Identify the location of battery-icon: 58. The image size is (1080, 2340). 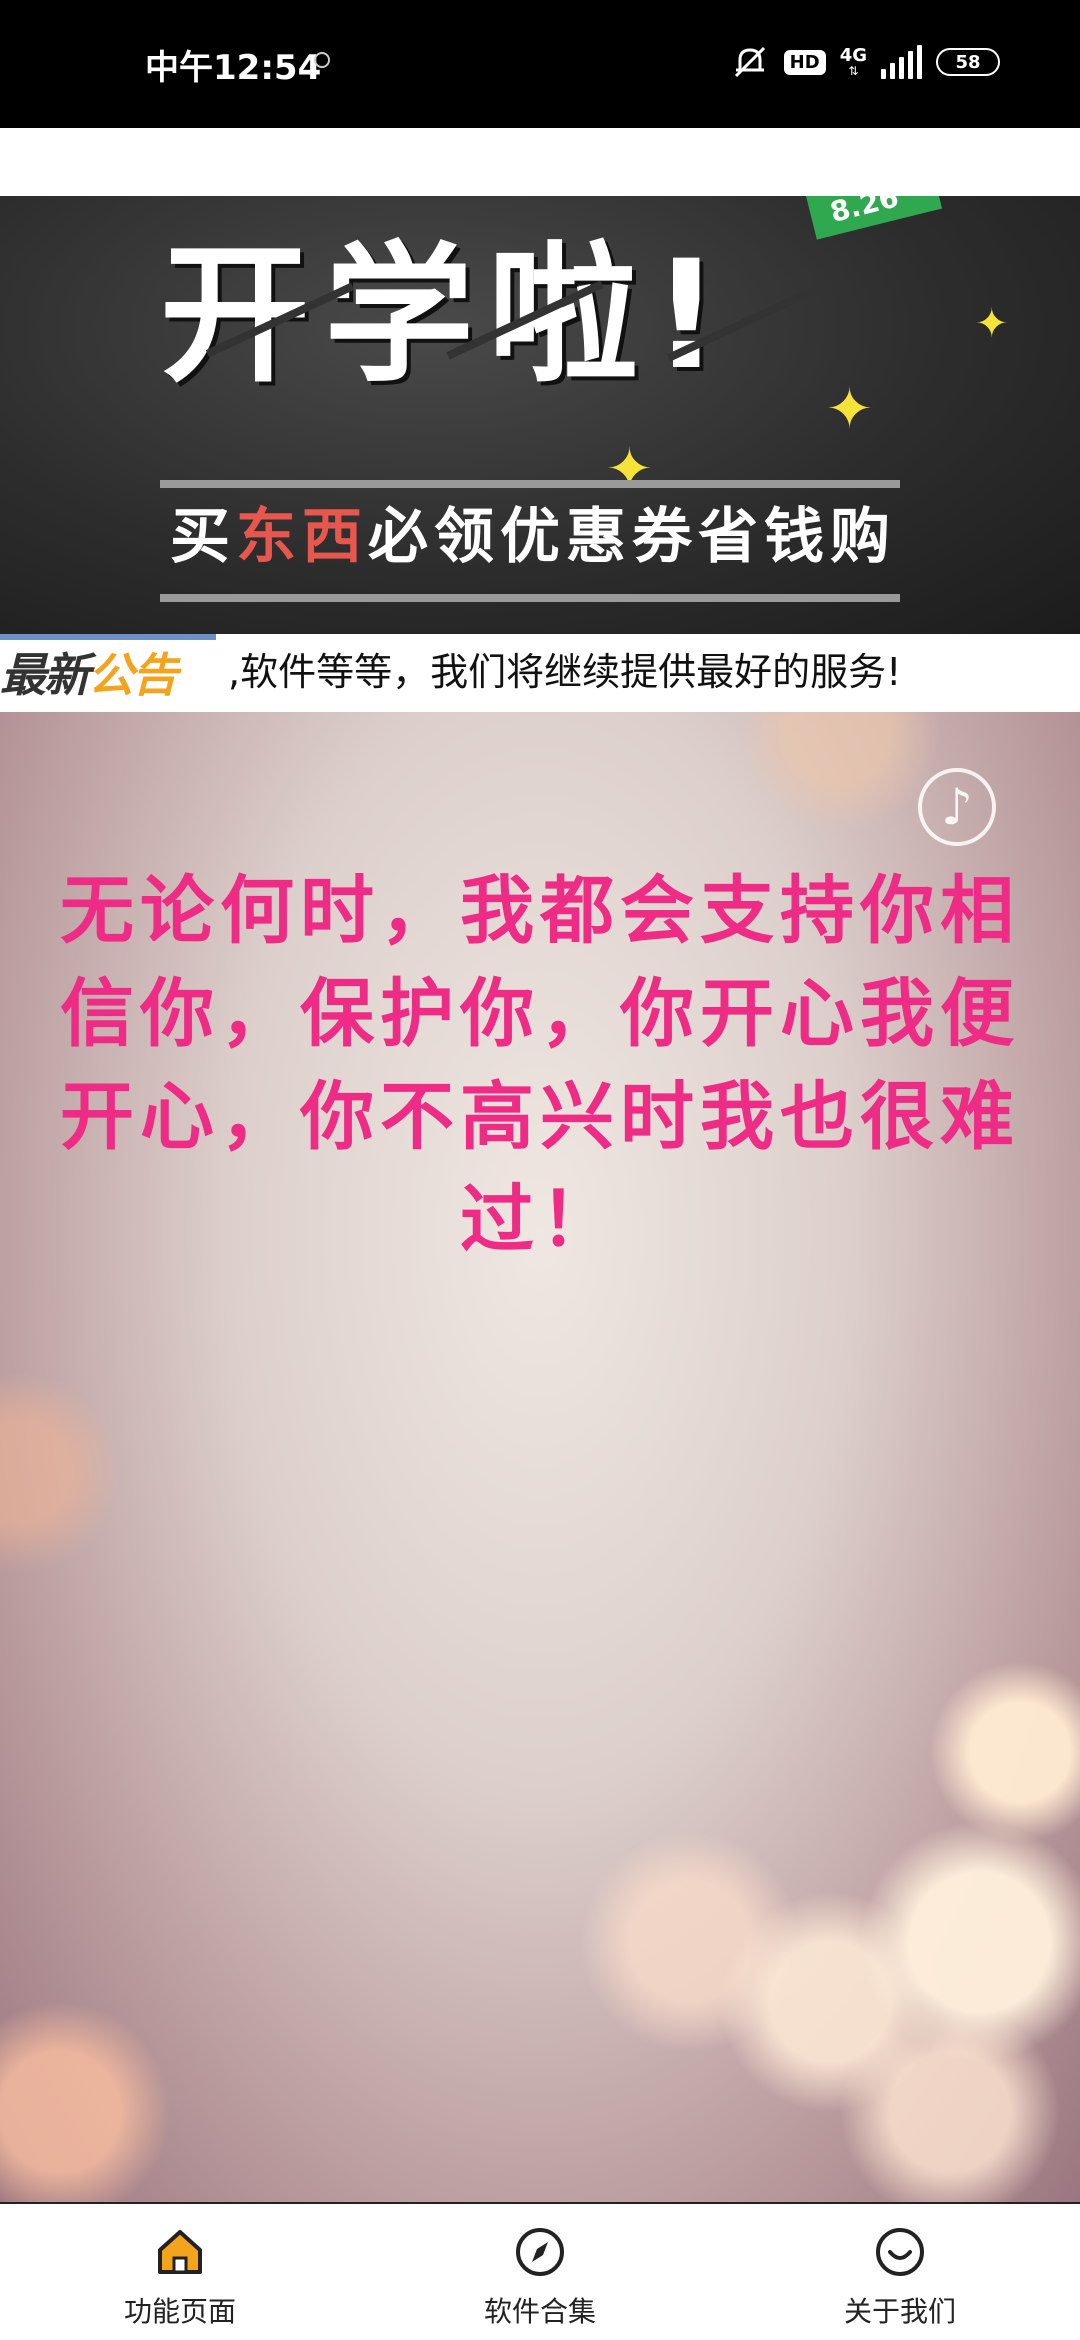
(968, 62).